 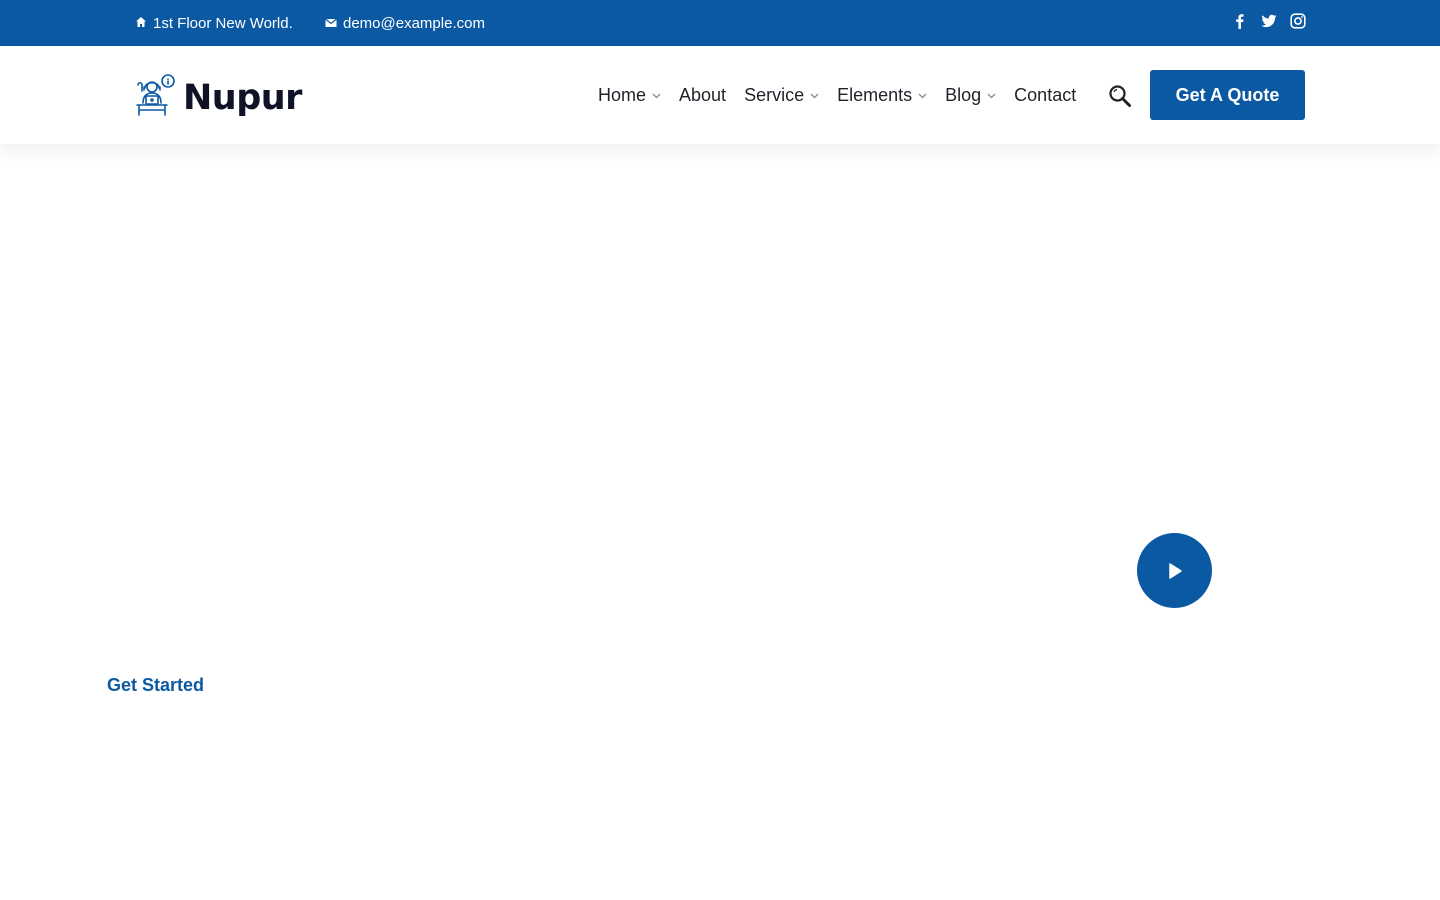 I want to click on top-bar: 1st Floor New World. demo@example.com, so click(x=720, y=23).